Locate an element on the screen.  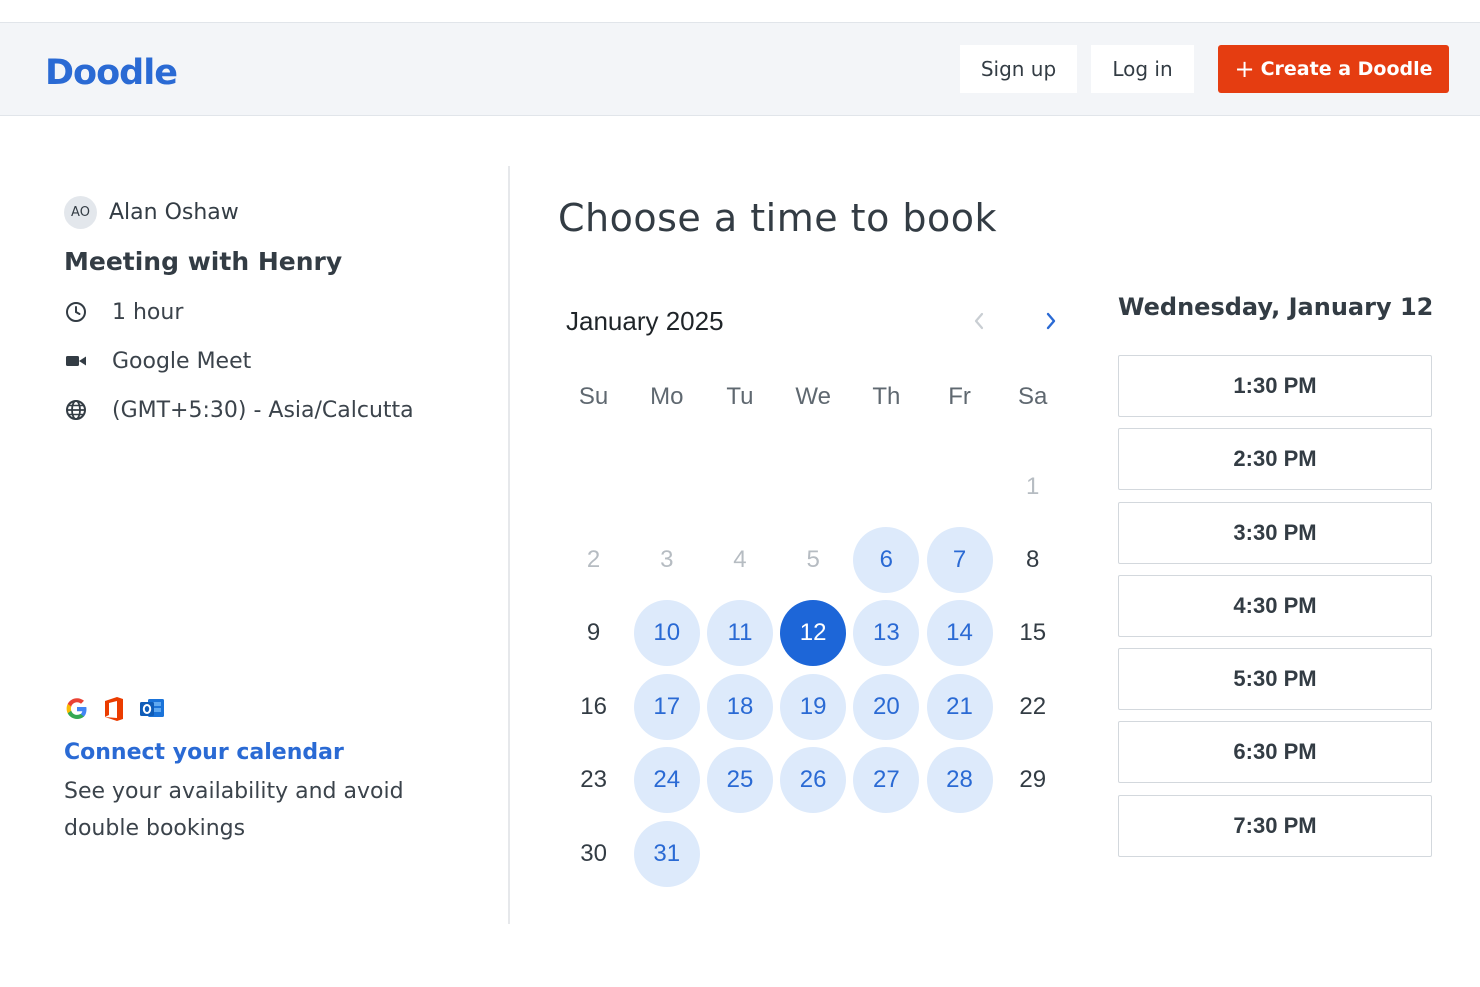
calendar-day-number: 5 is located at coordinates (813, 560).